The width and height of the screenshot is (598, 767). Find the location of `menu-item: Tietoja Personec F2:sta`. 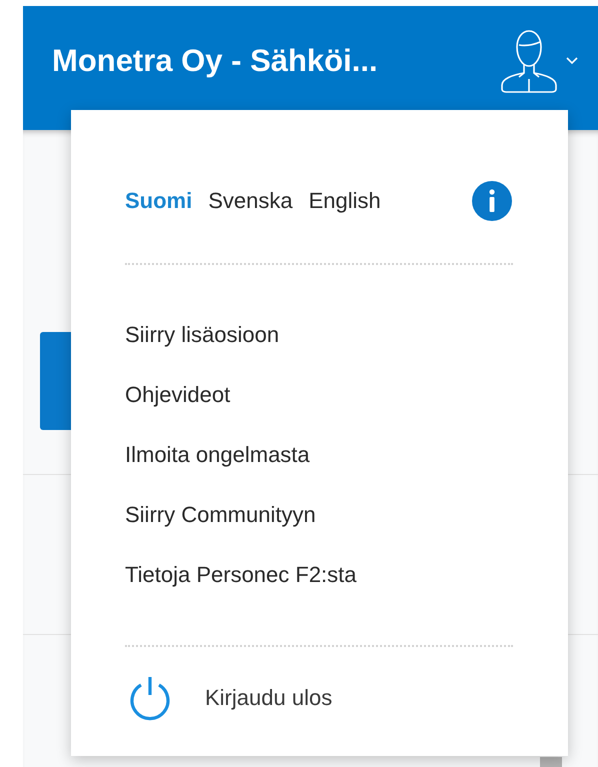

menu-item: Tietoja Personec F2:sta is located at coordinates (241, 575).